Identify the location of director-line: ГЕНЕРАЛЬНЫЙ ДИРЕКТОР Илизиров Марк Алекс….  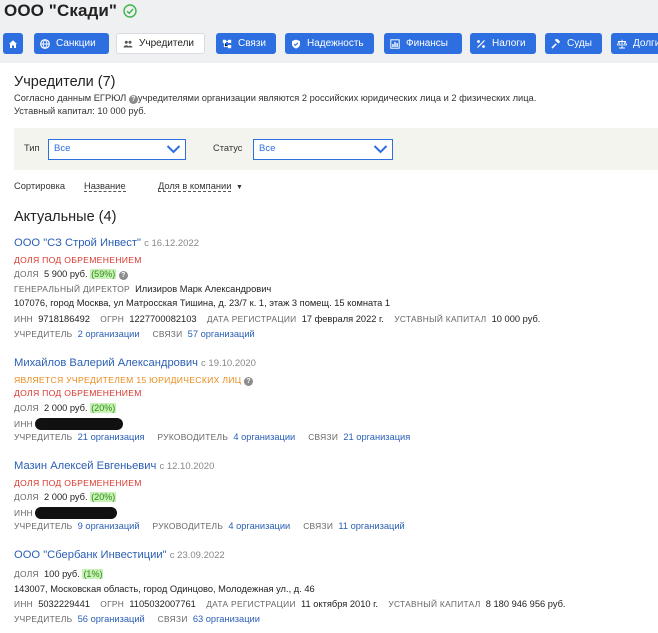
(143, 289).